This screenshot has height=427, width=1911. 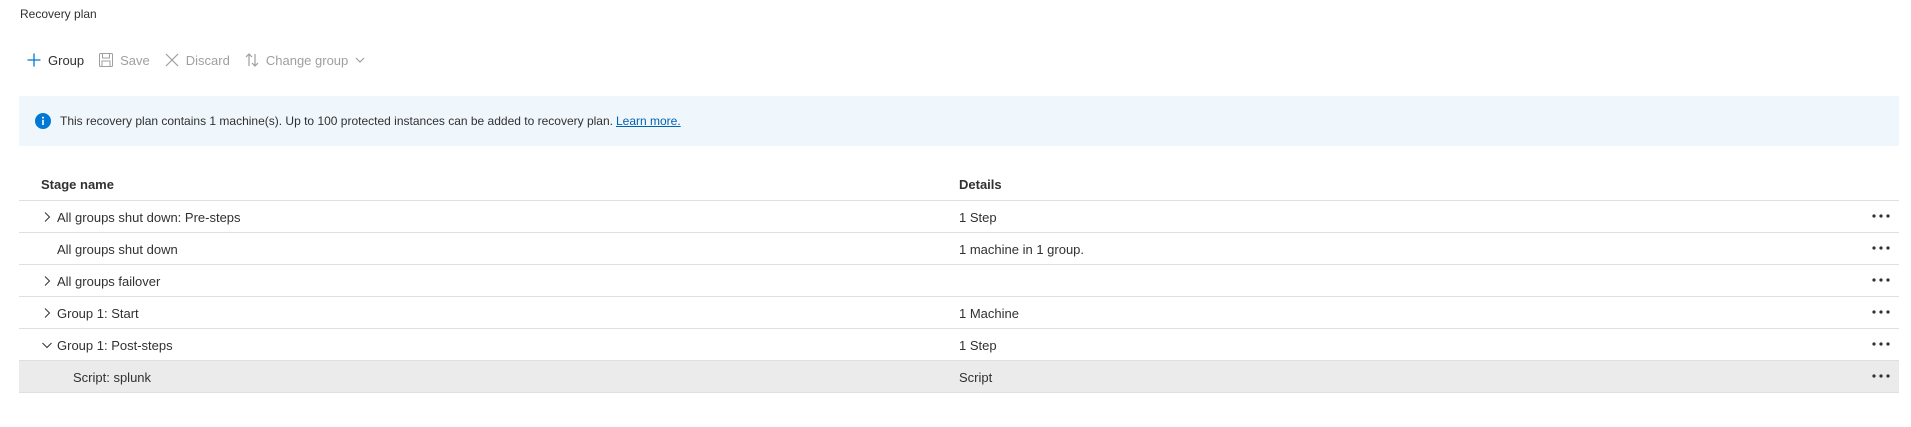 What do you see at coordinates (172, 60) in the screenshot?
I see `close-icon` at bounding box center [172, 60].